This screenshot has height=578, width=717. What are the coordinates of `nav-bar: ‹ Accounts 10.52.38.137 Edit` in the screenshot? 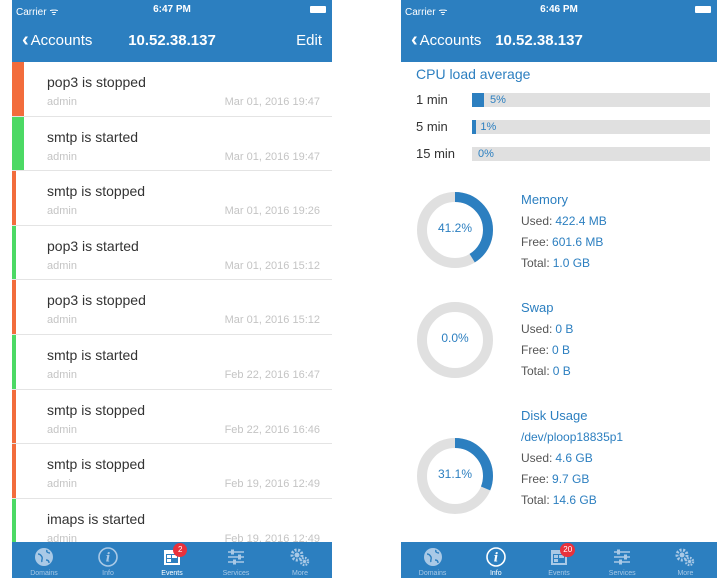 It's located at (172, 41).